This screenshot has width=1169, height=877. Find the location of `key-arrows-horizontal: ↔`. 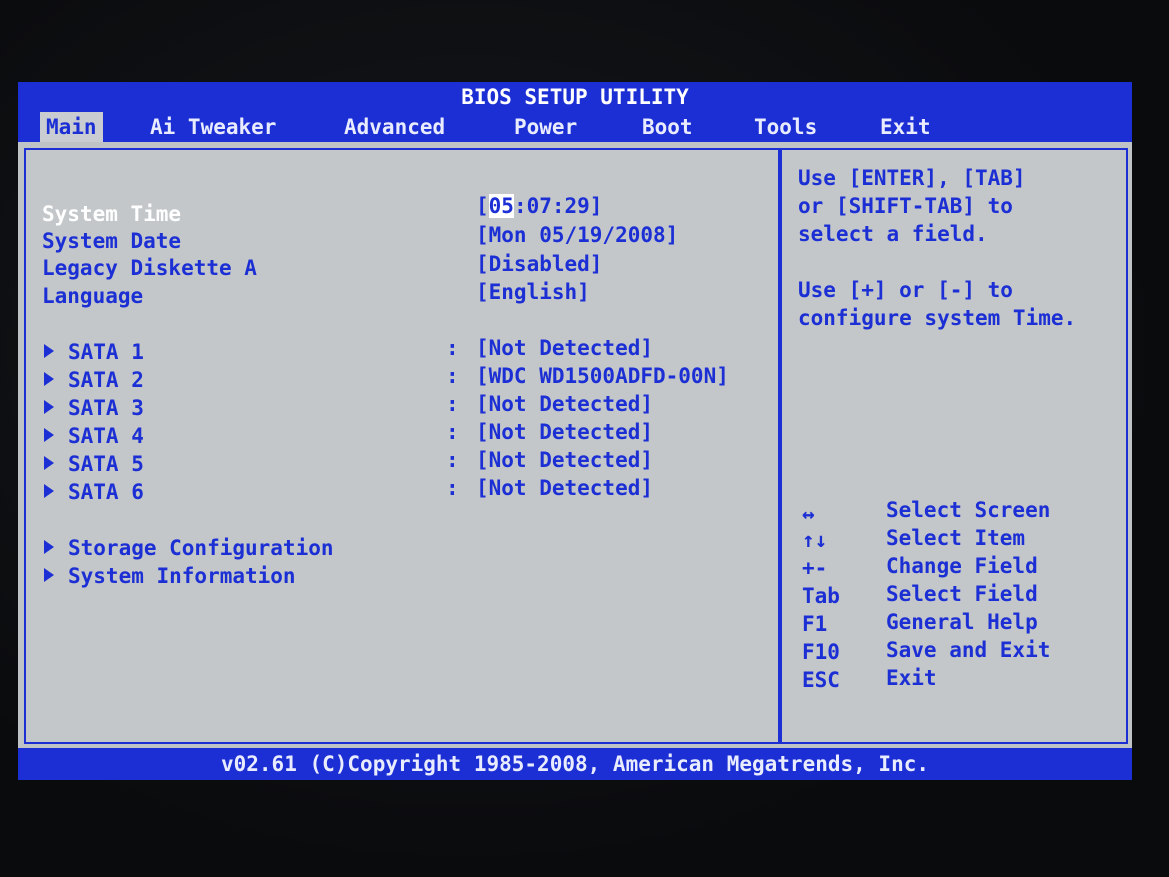

key-arrows-horizontal: ↔ is located at coordinates (808, 514).